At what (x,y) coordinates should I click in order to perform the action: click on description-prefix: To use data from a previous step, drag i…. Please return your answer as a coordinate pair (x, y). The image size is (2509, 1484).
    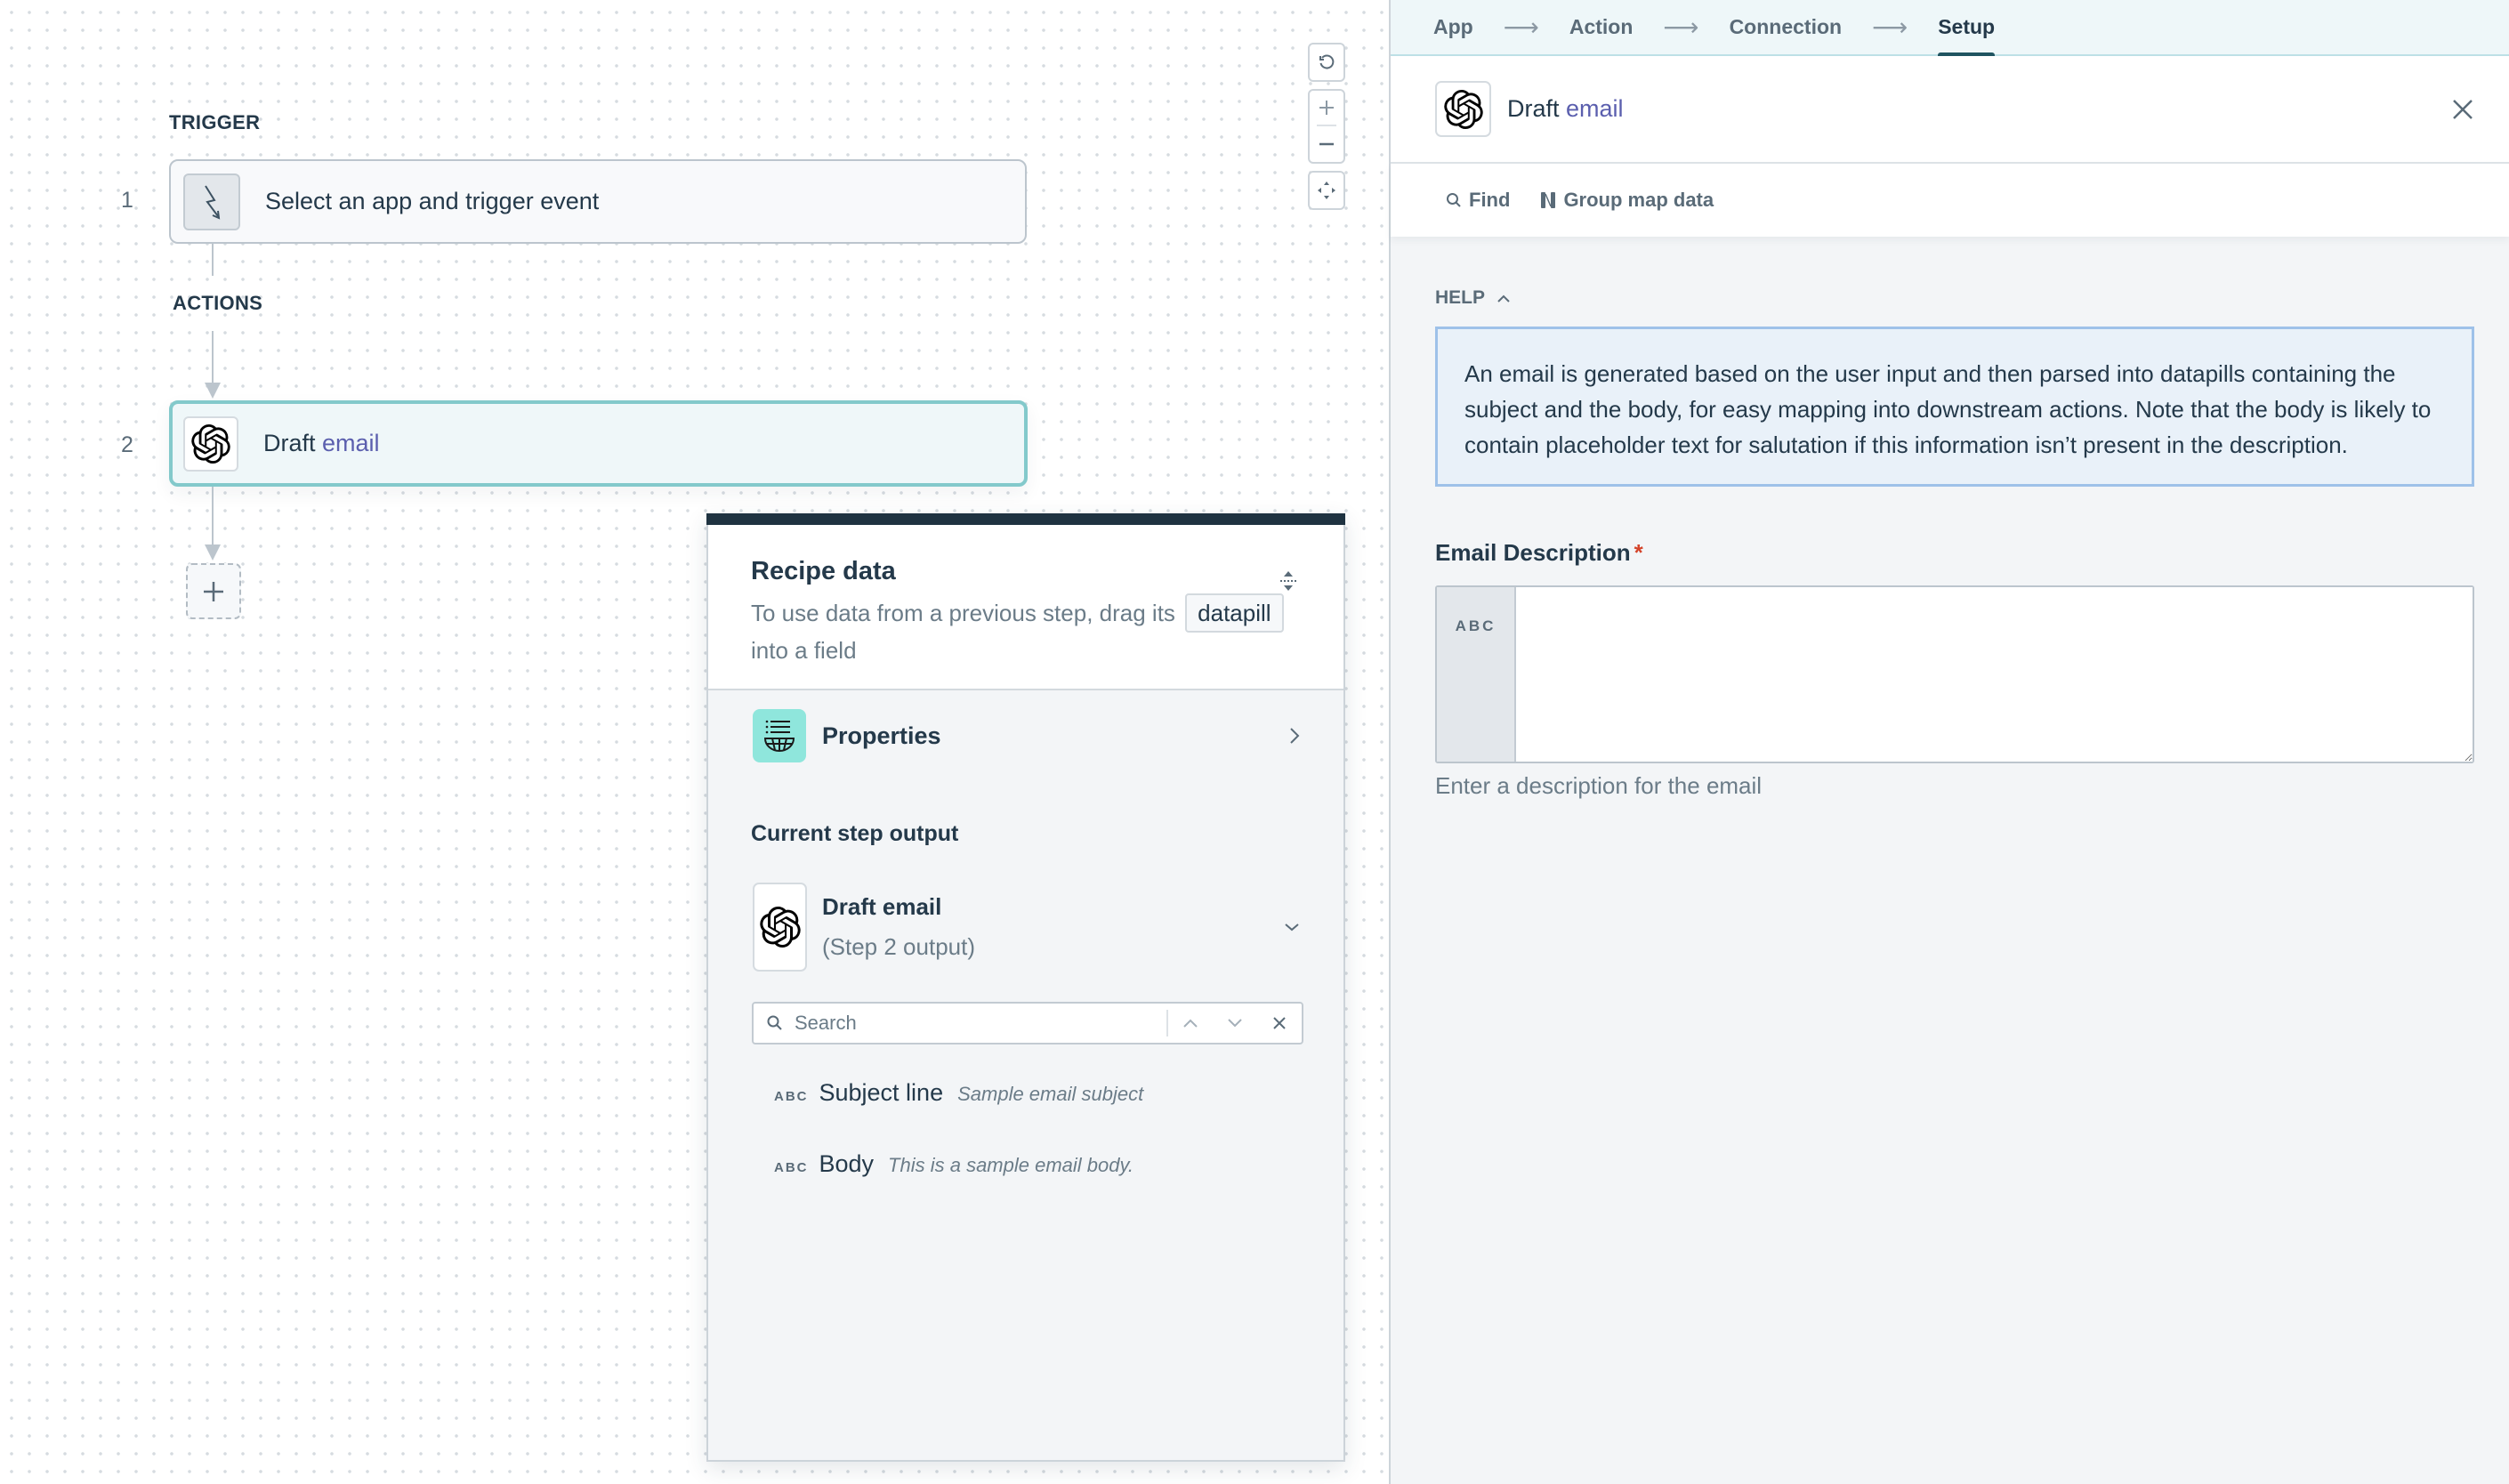
    Looking at the image, I should click on (963, 613).